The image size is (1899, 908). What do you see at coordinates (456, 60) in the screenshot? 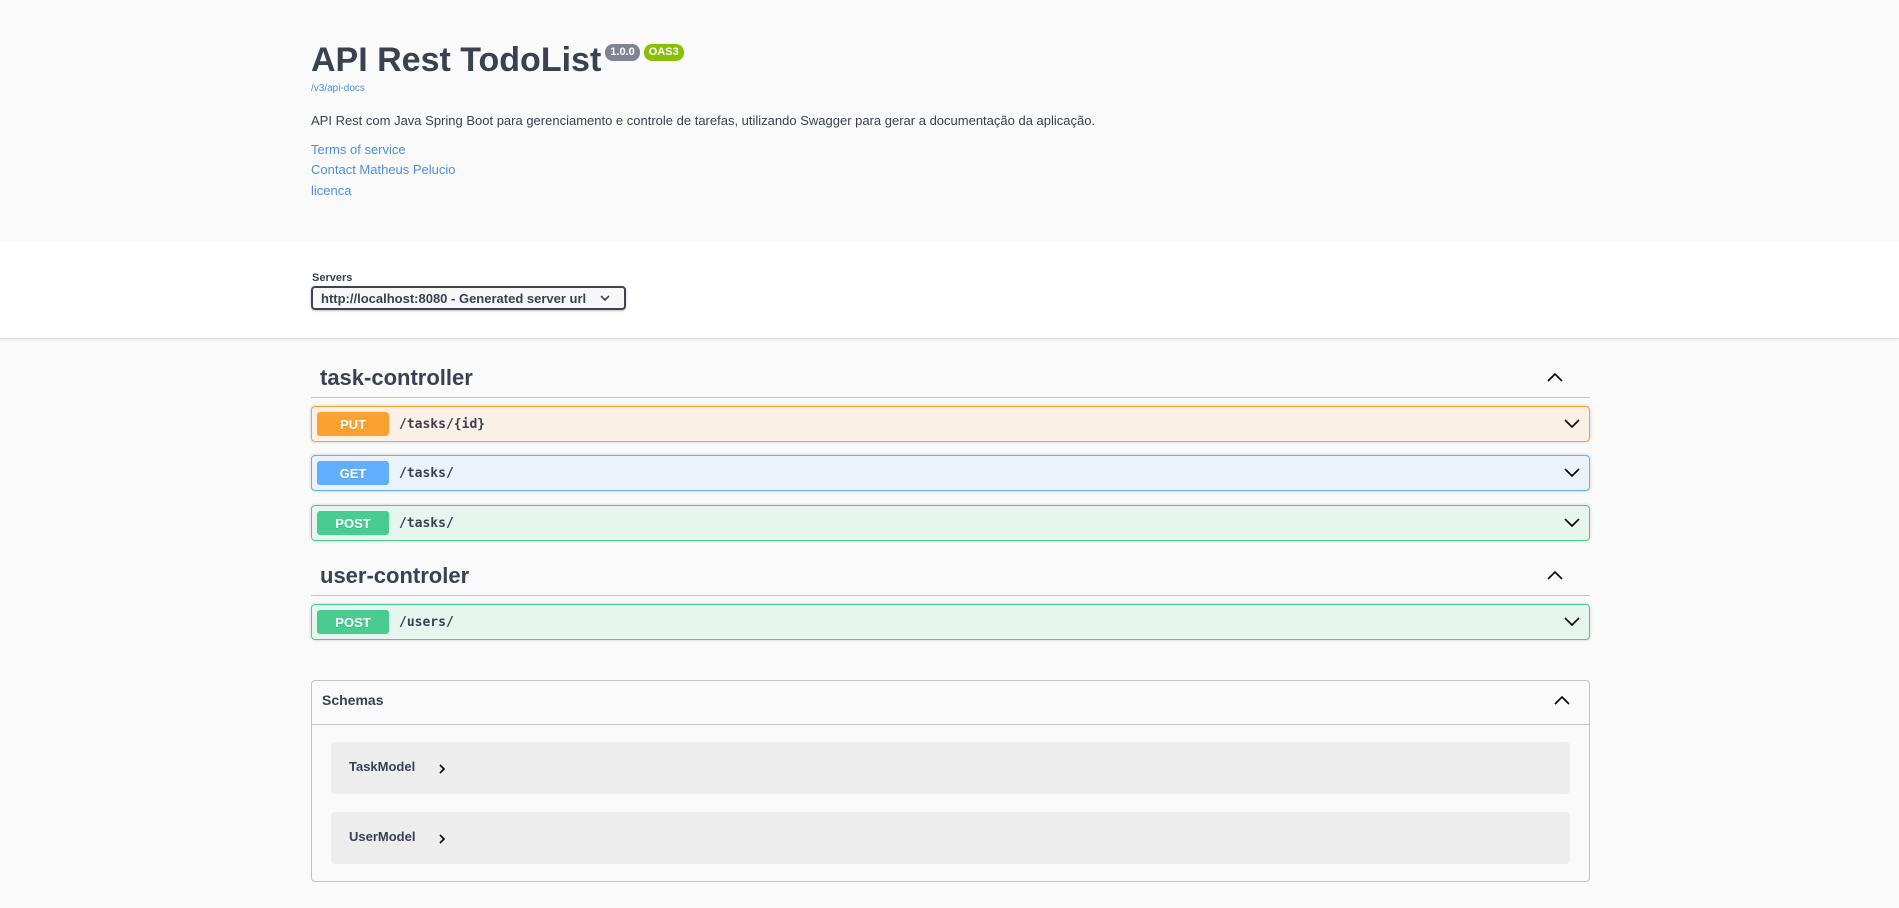
I see `api-title: API Rest TodoList` at bounding box center [456, 60].